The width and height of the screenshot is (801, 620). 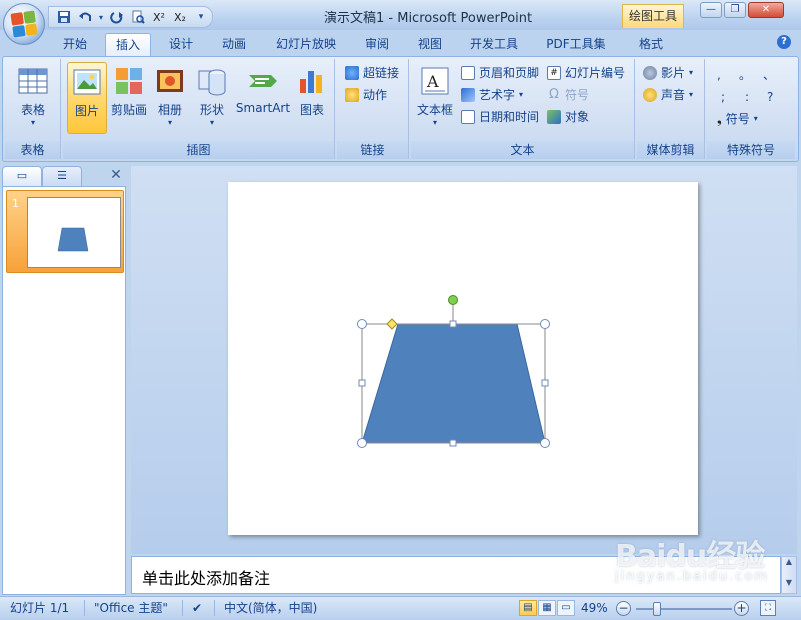 What do you see at coordinates (169, 110) in the screenshot?
I see `photo-album-label: 相册` at bounding box center [169, 110].